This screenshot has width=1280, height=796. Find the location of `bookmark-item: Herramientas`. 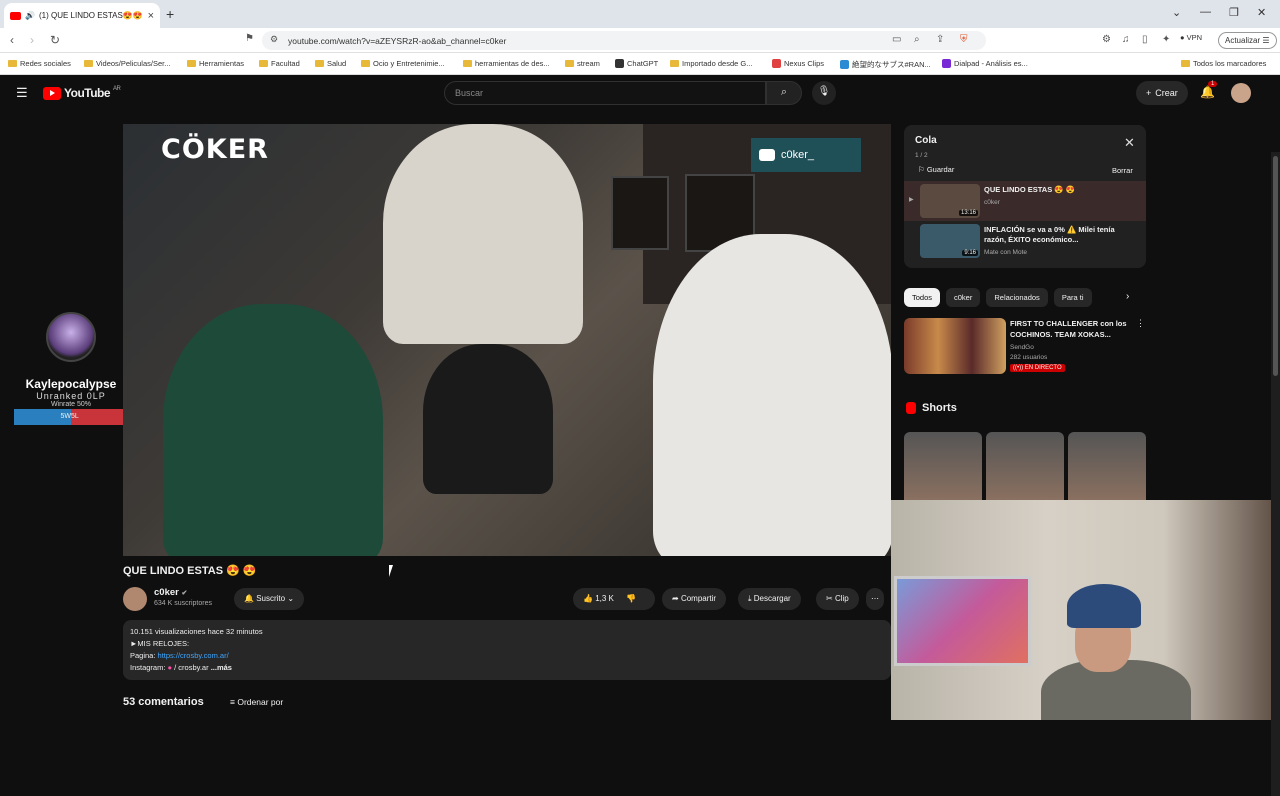

bookmark-item: Herramientas is located at coordinates (215, 63).